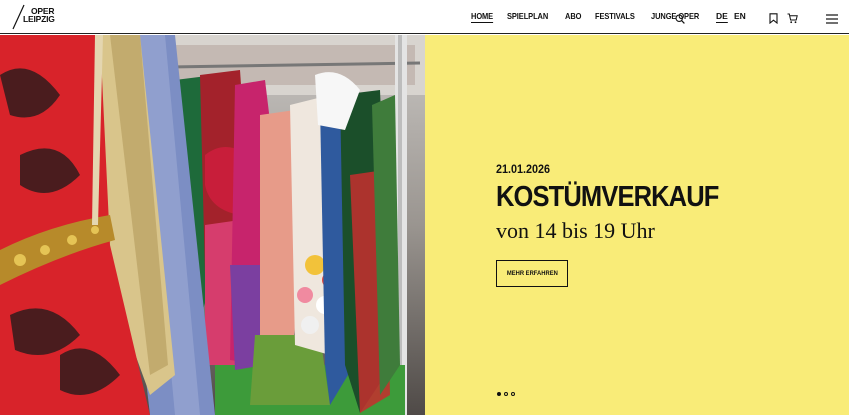  Describe the element at coordinates (607, 197) in the screenshot. I see `event-title: KOSTÜMVERKAUF` at that location.